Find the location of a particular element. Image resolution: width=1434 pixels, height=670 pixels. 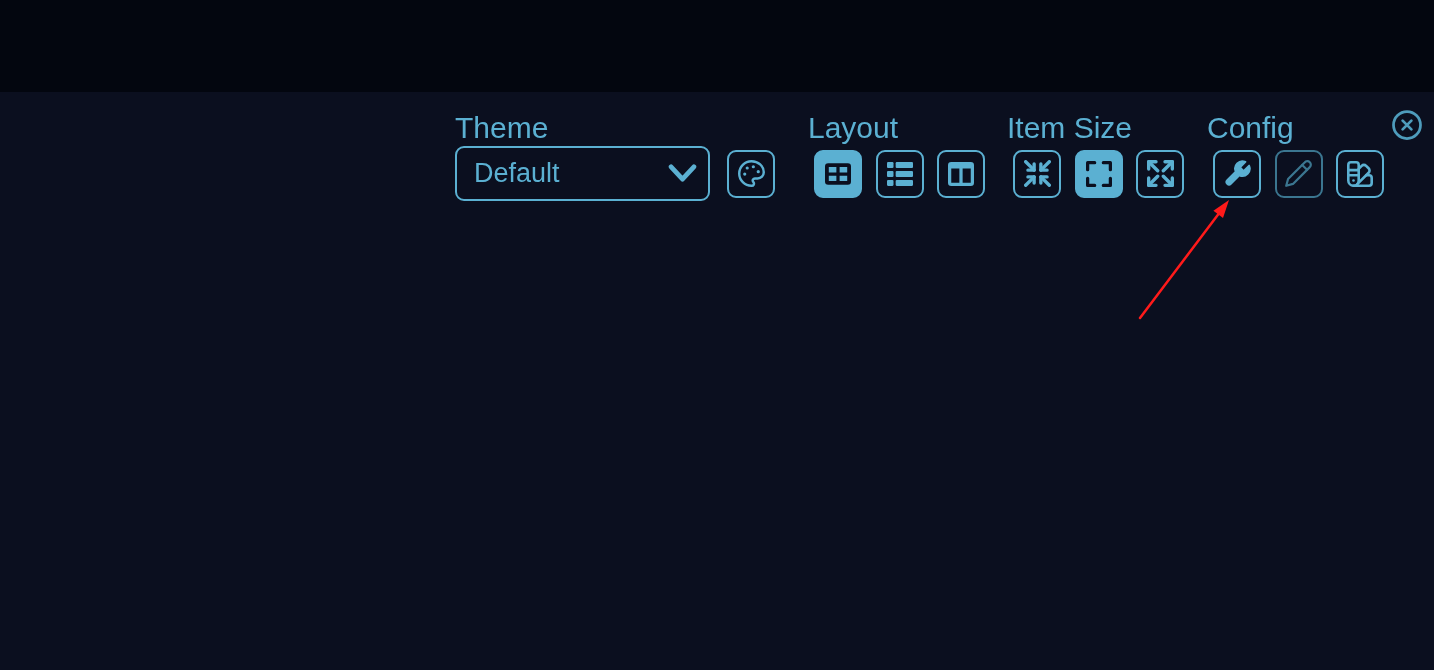

corner-brackets-icon is located at coordinates (1098, 173).